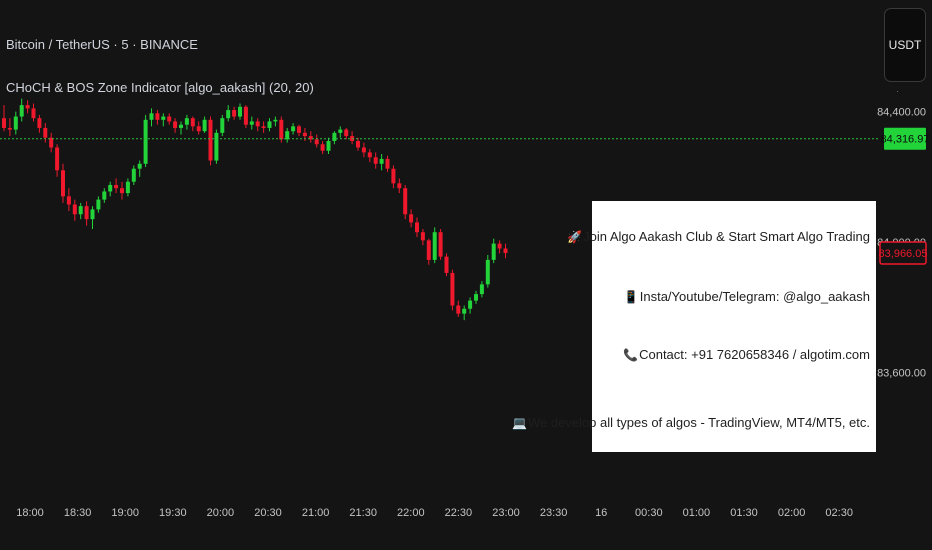  I want to click on time-tick-label: 19:00, so click(125, 513).